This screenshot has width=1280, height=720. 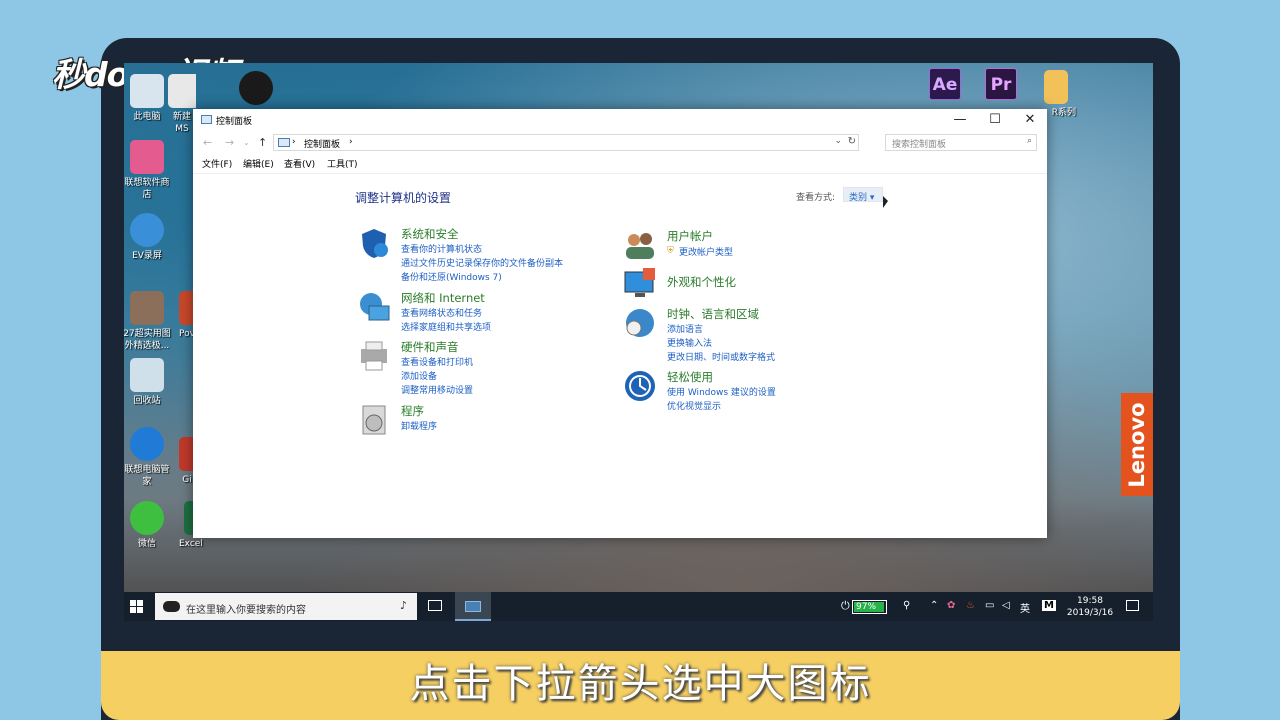 What do you see at coordinates (322, 143) in the screenshot?
I see `breadcrumb-control-panel: 控制面板` at bounding box center [322, 143].